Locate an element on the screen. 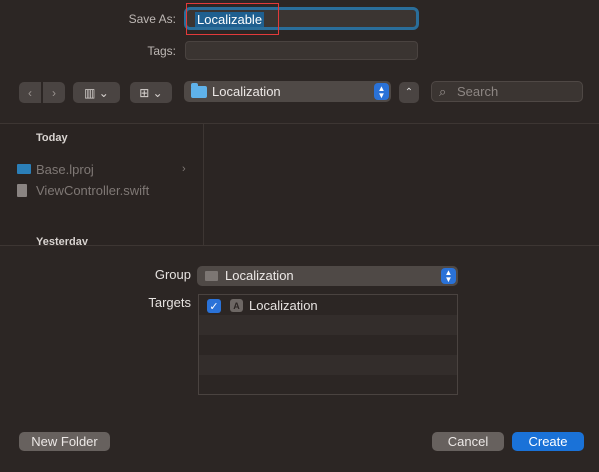  divider is located at coordinates (299, 245).